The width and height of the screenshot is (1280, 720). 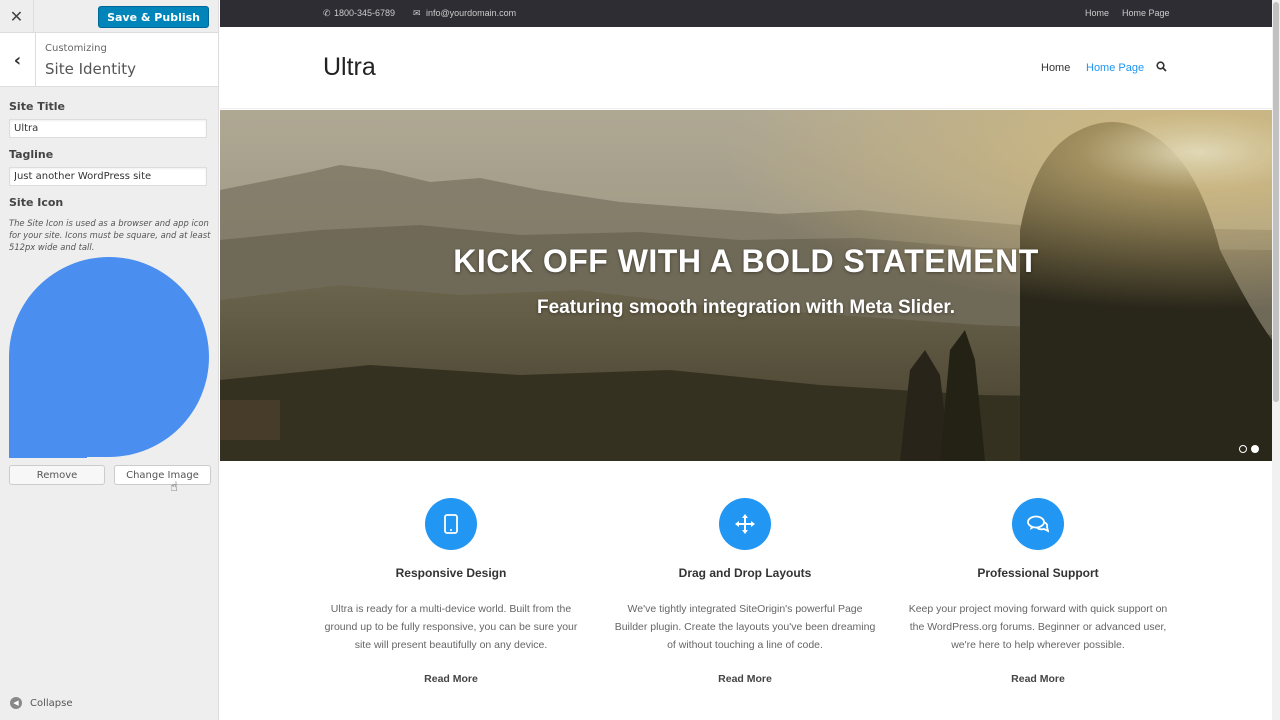 I want to click on site-icon-preview, so click(x=109, y=357).